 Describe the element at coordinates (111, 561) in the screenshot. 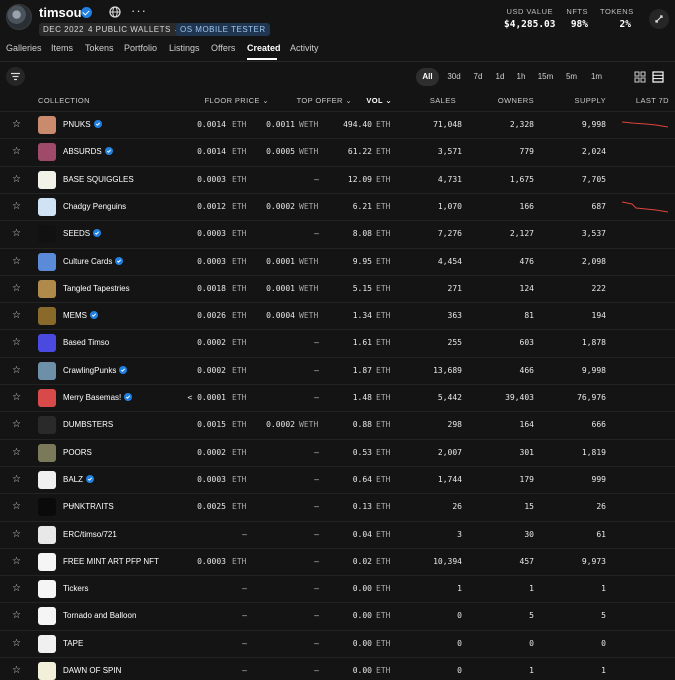

I see `collection-name: FREE MINT ART PFP NFT` at that location.